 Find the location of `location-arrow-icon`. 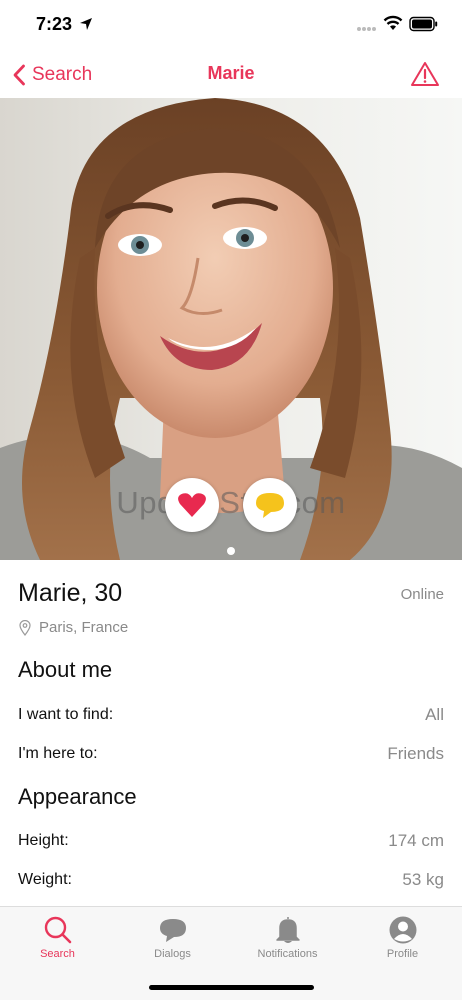

location-arrow-icon is located at coordinates (86, 24).